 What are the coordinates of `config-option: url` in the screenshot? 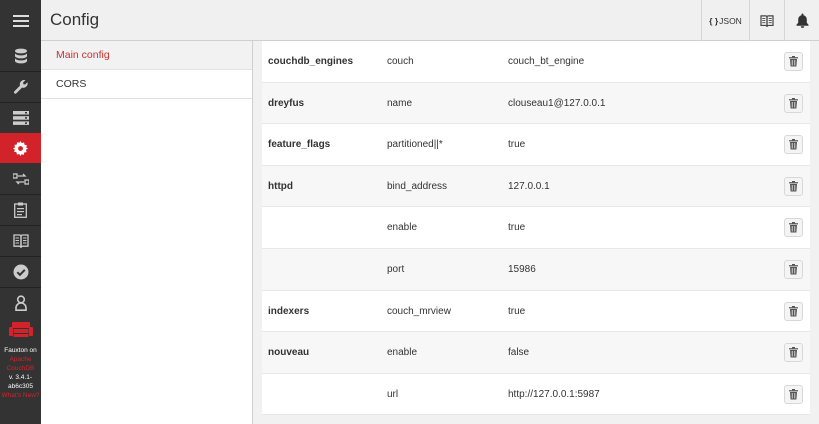 It's located at (392, 395).